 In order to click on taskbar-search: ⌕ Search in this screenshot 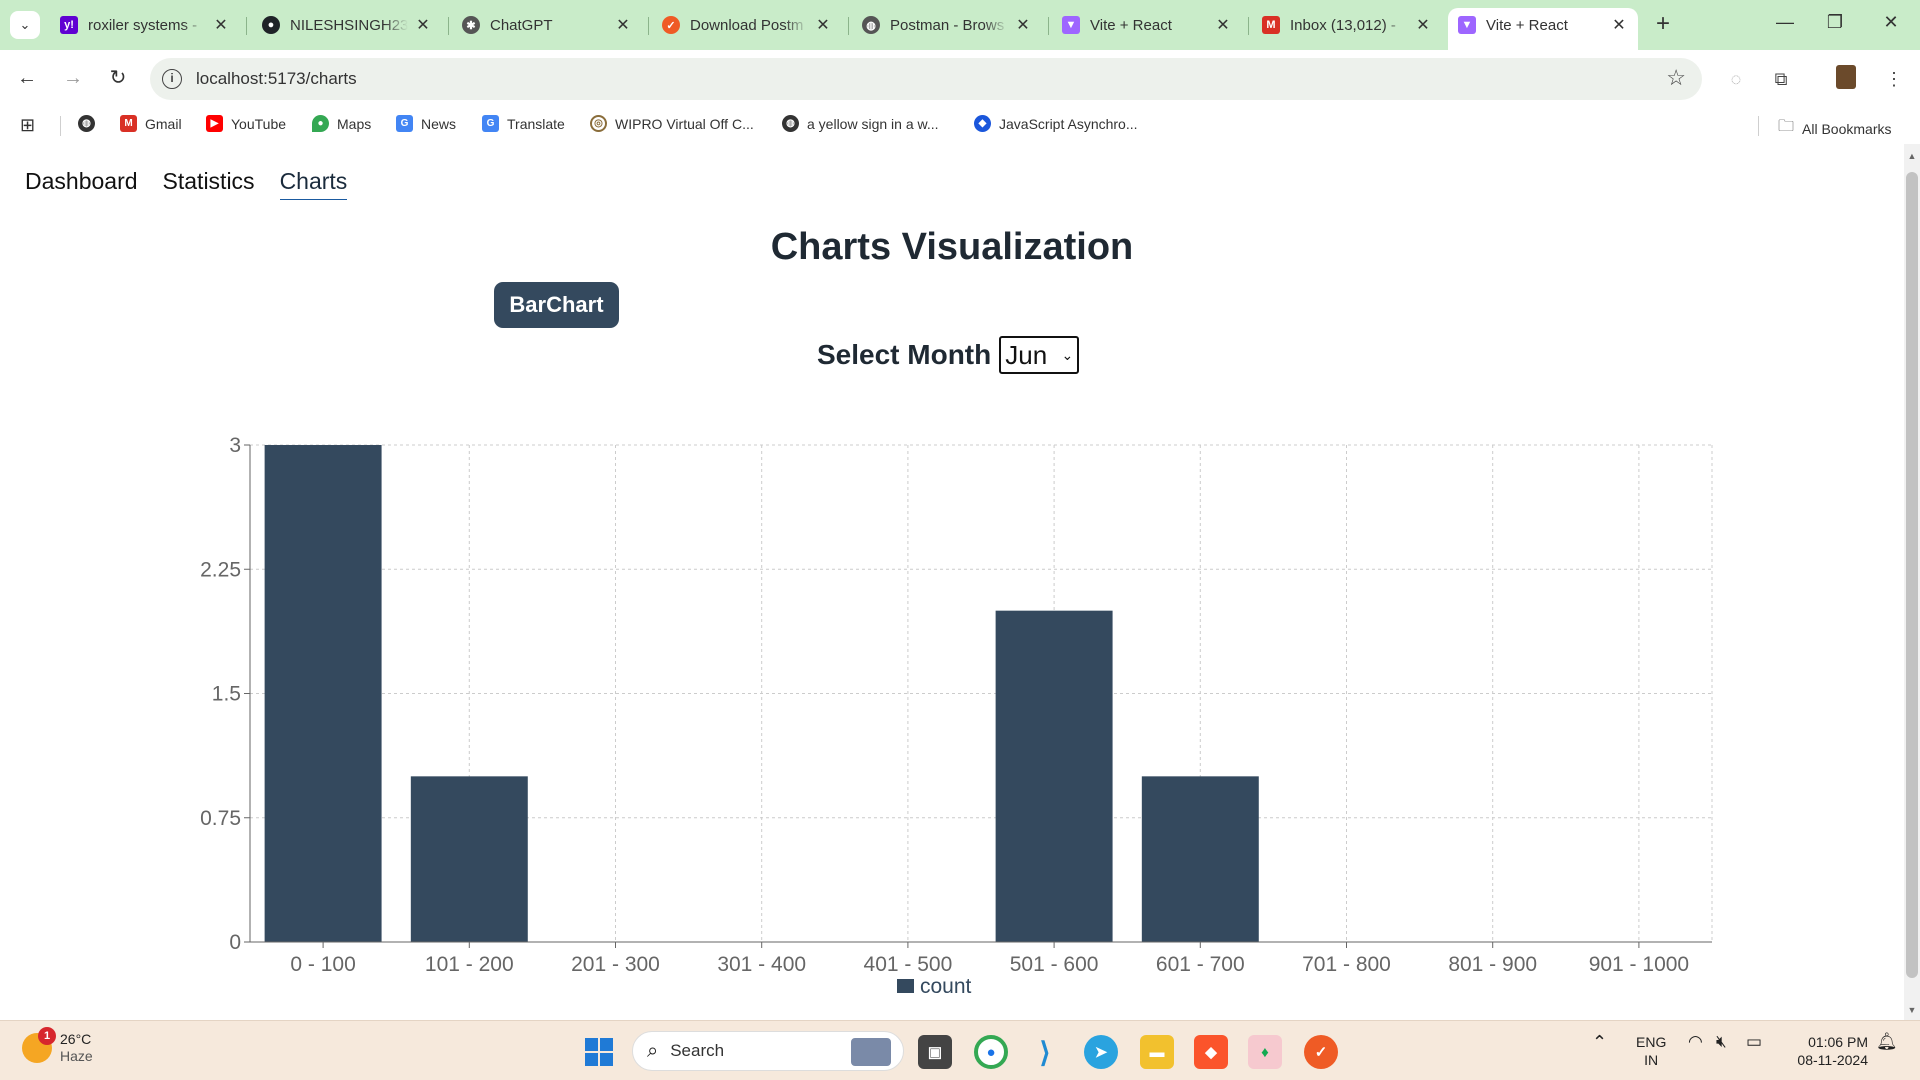, I will do `click(768, 1051)`.